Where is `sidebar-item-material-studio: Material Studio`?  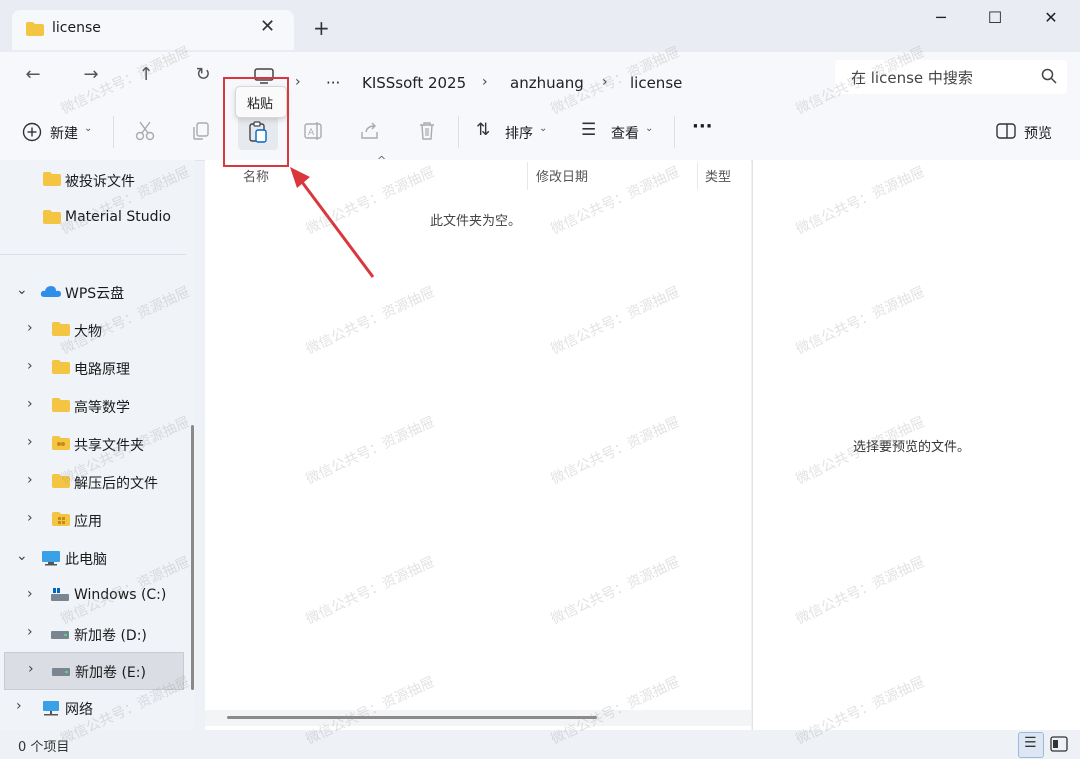 sidebar-item-material-studio: Material Studio is located at coordinates (93, 218).